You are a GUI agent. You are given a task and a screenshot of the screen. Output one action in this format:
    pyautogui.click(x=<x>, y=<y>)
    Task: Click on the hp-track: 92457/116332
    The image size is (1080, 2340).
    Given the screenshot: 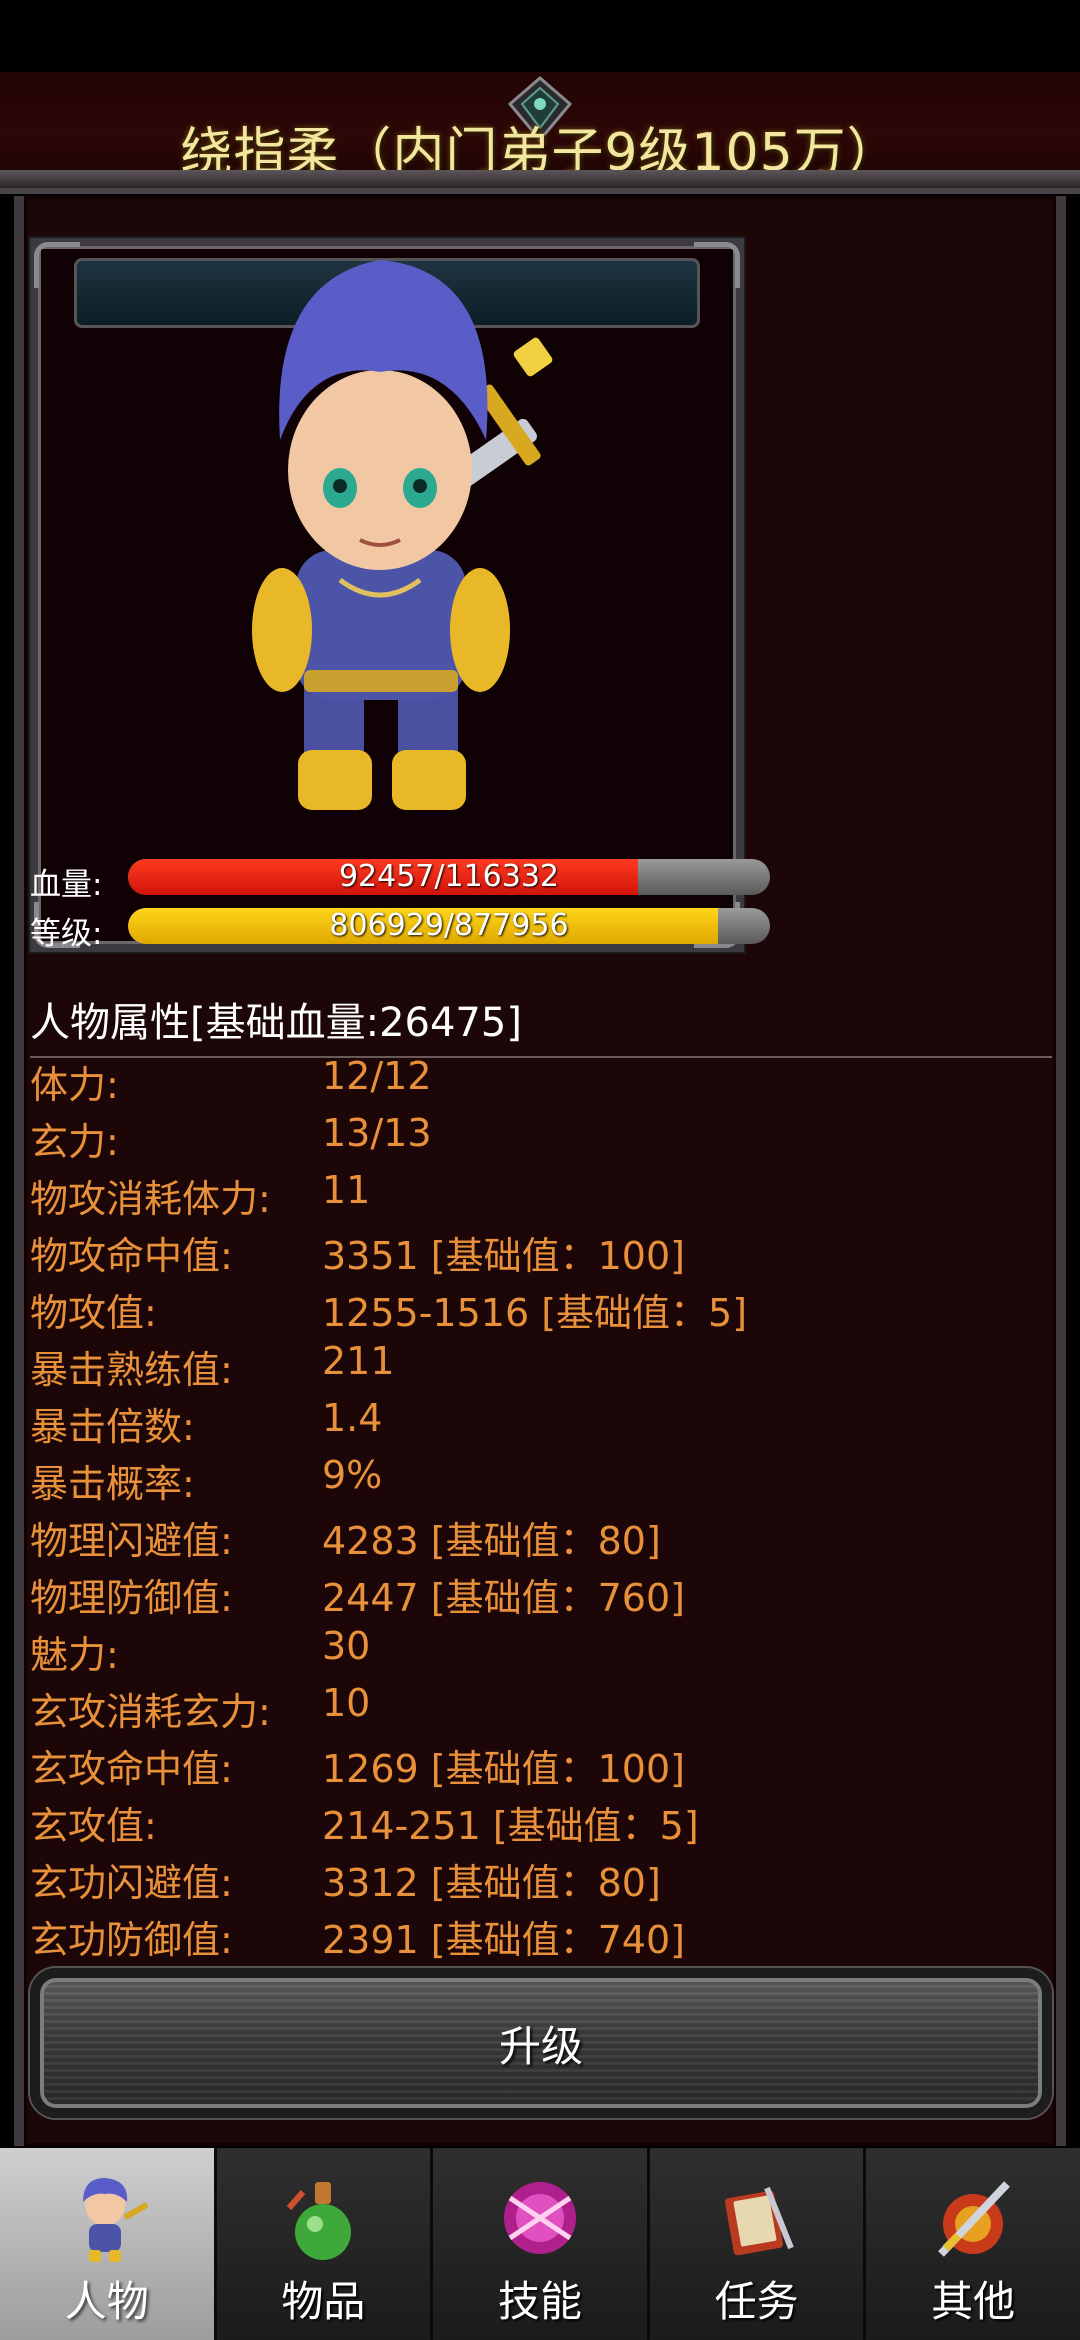 What is the action you would take?
    pyautogui.click(x=449, y=877)
    